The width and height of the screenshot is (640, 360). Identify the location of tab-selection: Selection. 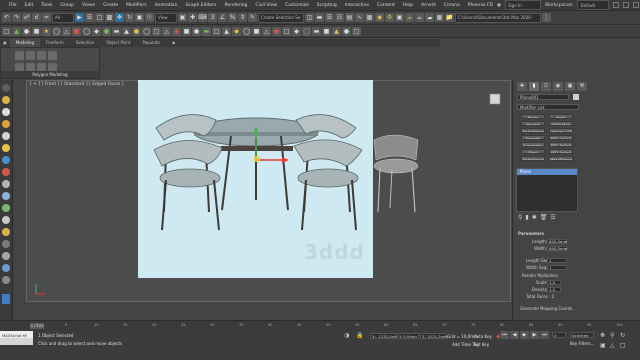
(85, 43).